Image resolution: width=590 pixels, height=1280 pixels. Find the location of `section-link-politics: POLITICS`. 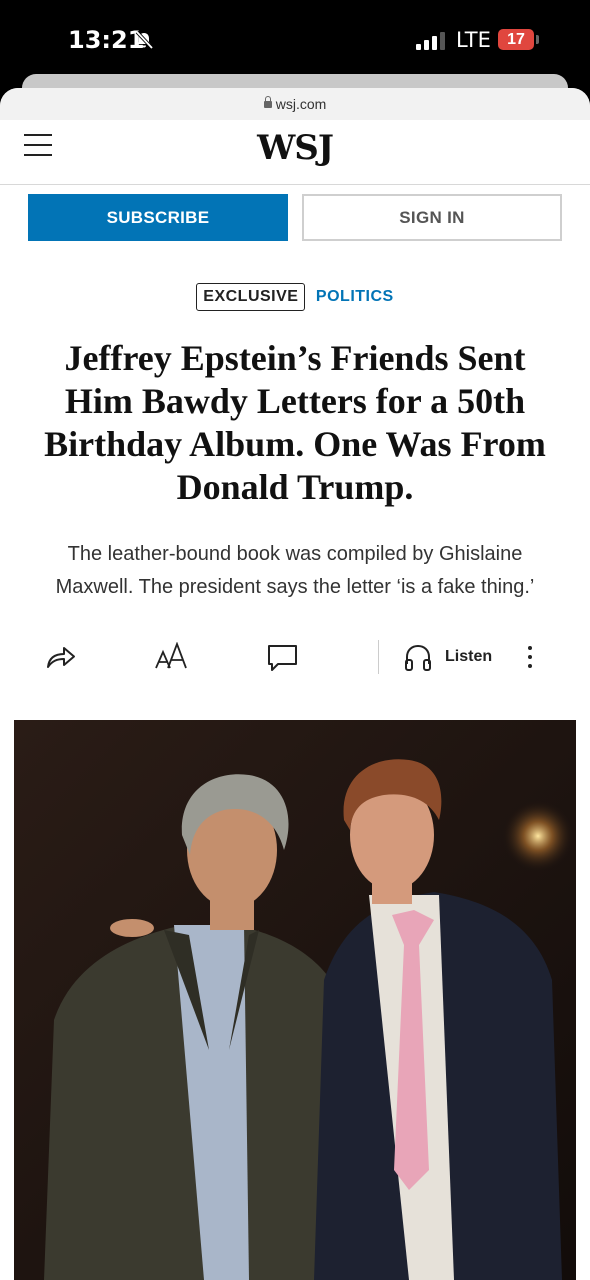

section-link-politics: POLITICS is located at coordinates (355, 297).